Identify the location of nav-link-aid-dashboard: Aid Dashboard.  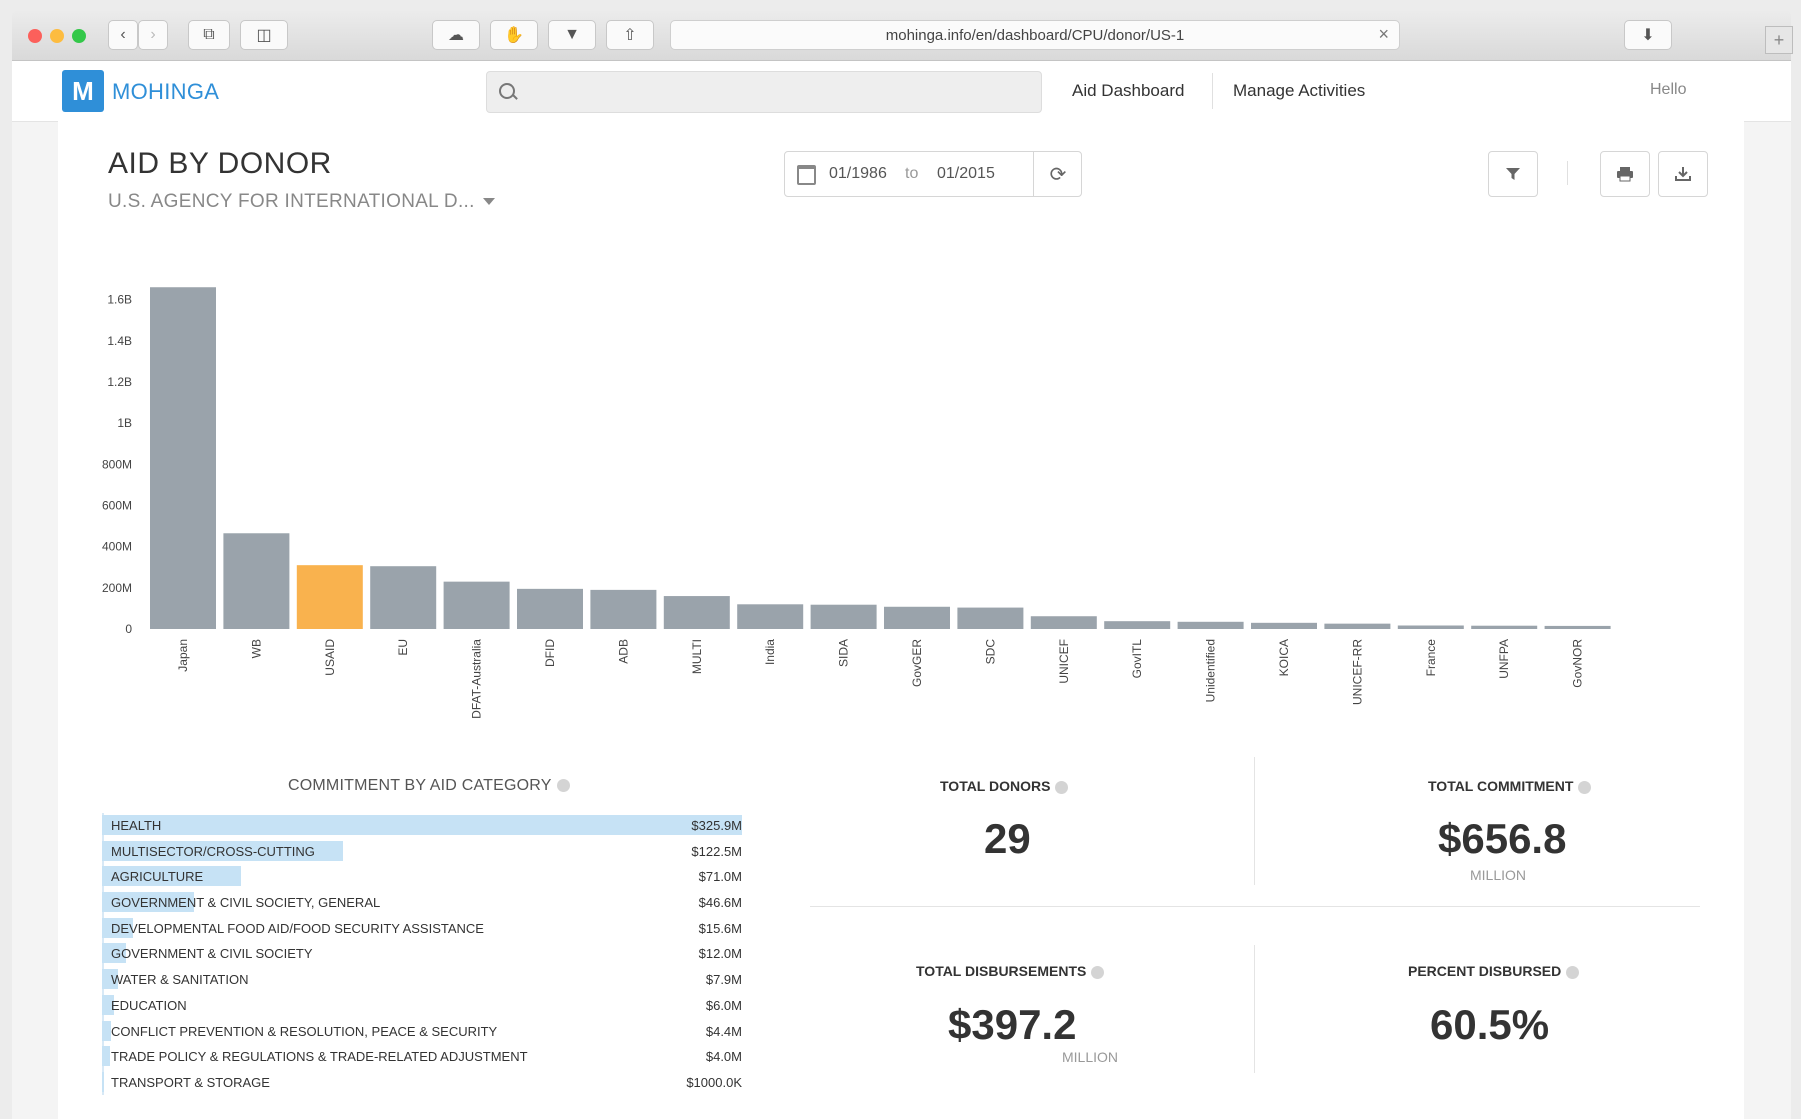
(1128, 91).